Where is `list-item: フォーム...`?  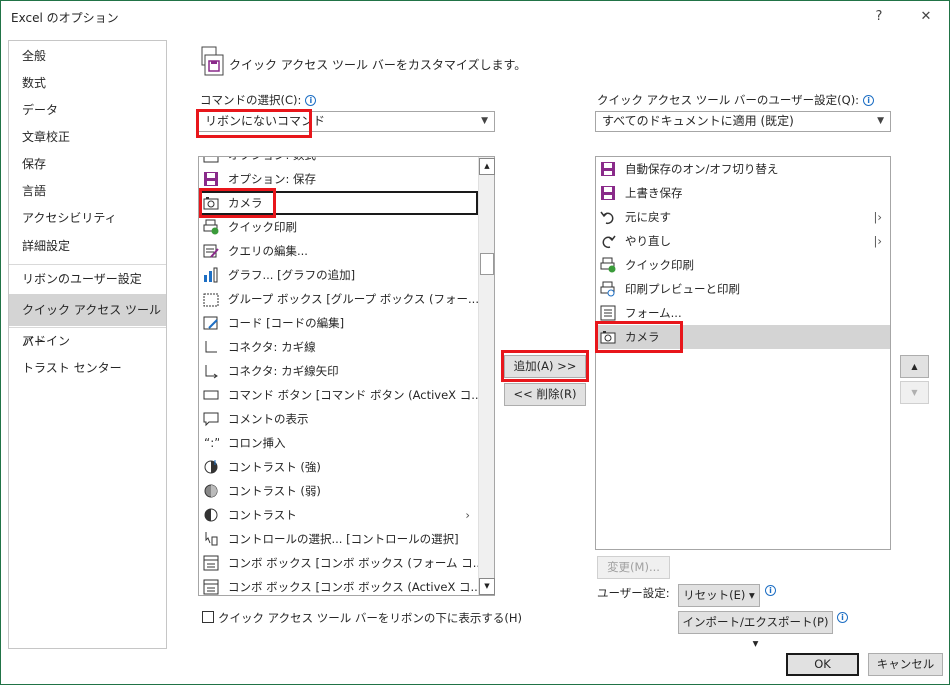
list-item: フォーム... is located at coordinates (743, 313).